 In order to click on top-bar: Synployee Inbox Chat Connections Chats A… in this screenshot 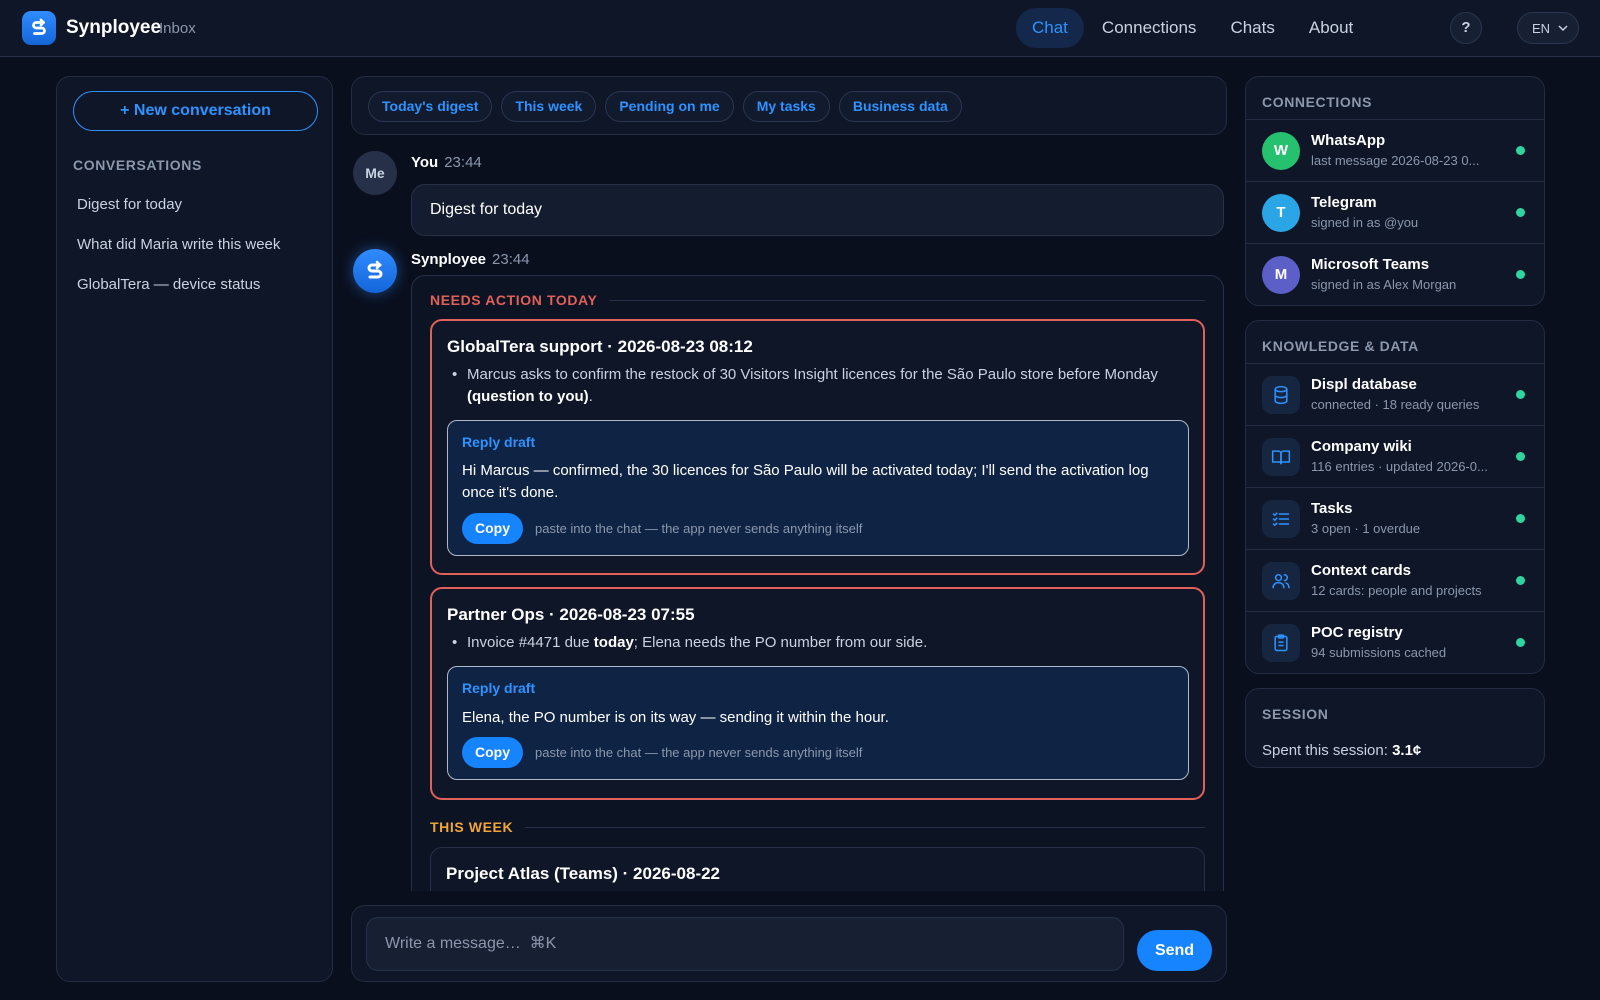, I will do `click(800, 28)`.